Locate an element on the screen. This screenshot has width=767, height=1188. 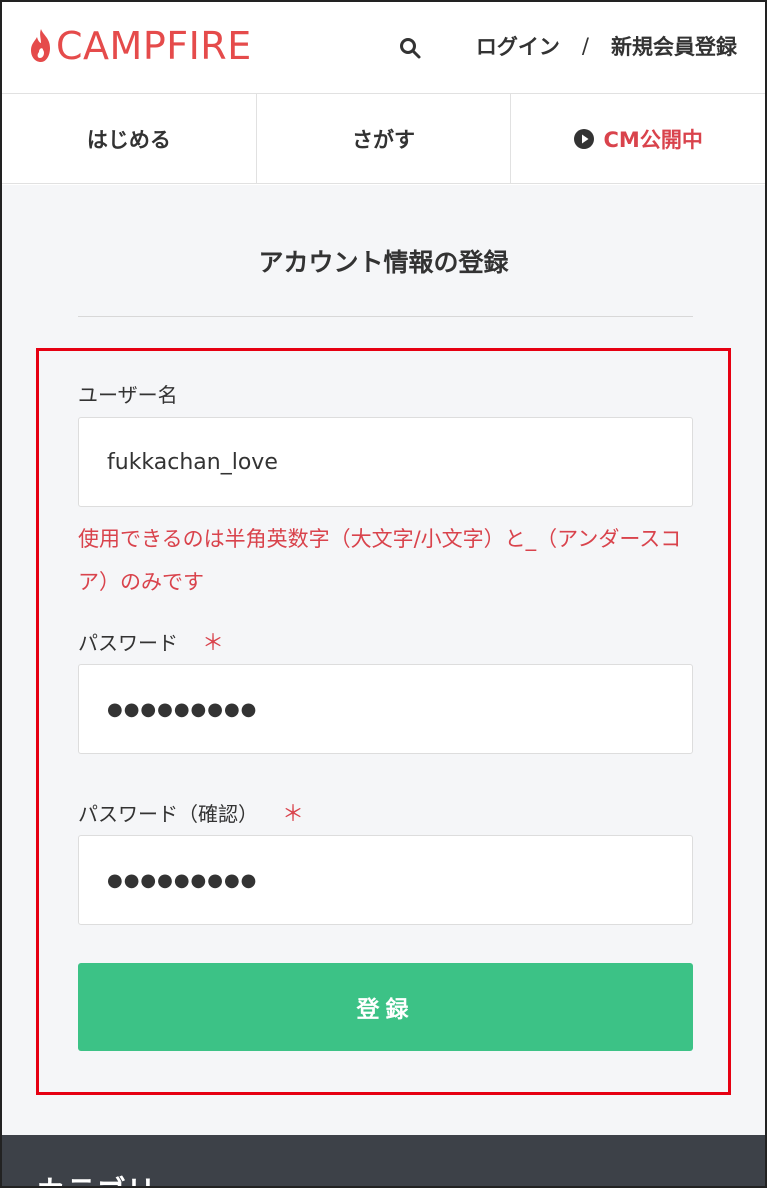
password-value: ●●●●●●●●● is located at coordinates (182, 709).